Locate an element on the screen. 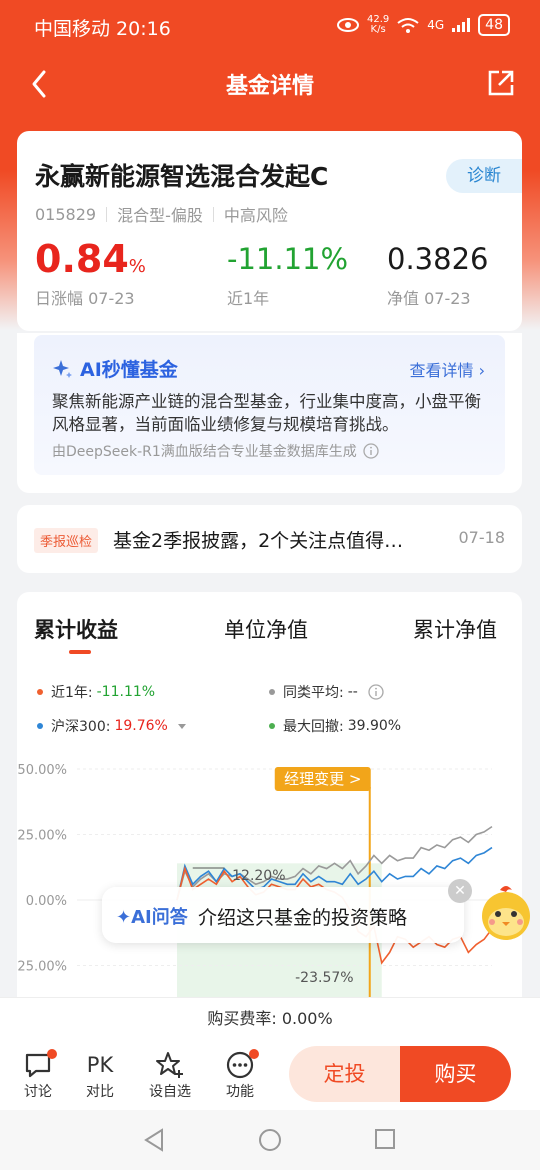 The image size is (540, 1170). bottom-action-bar: 讨论 PK 对比 设自选 功能 定投 购买 is located at coordinates (270, 1074).